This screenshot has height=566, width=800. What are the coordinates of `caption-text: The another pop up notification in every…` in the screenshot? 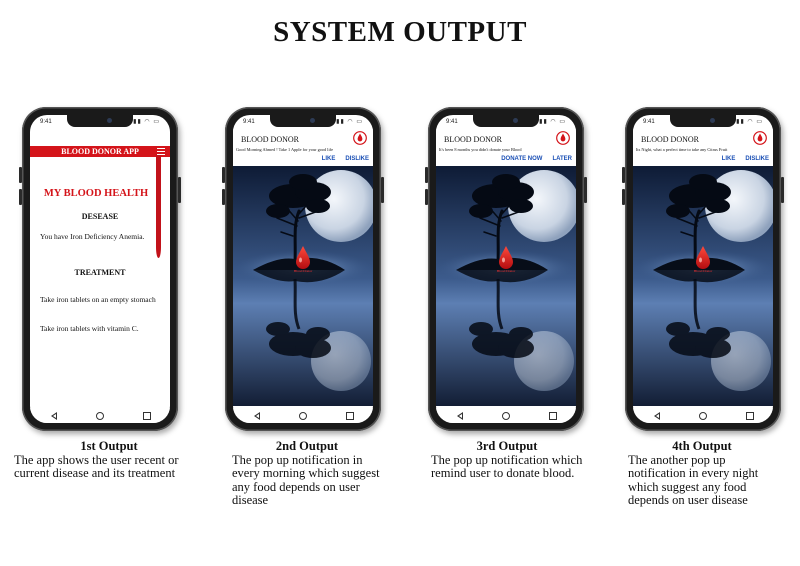 It's located at (693, 479).